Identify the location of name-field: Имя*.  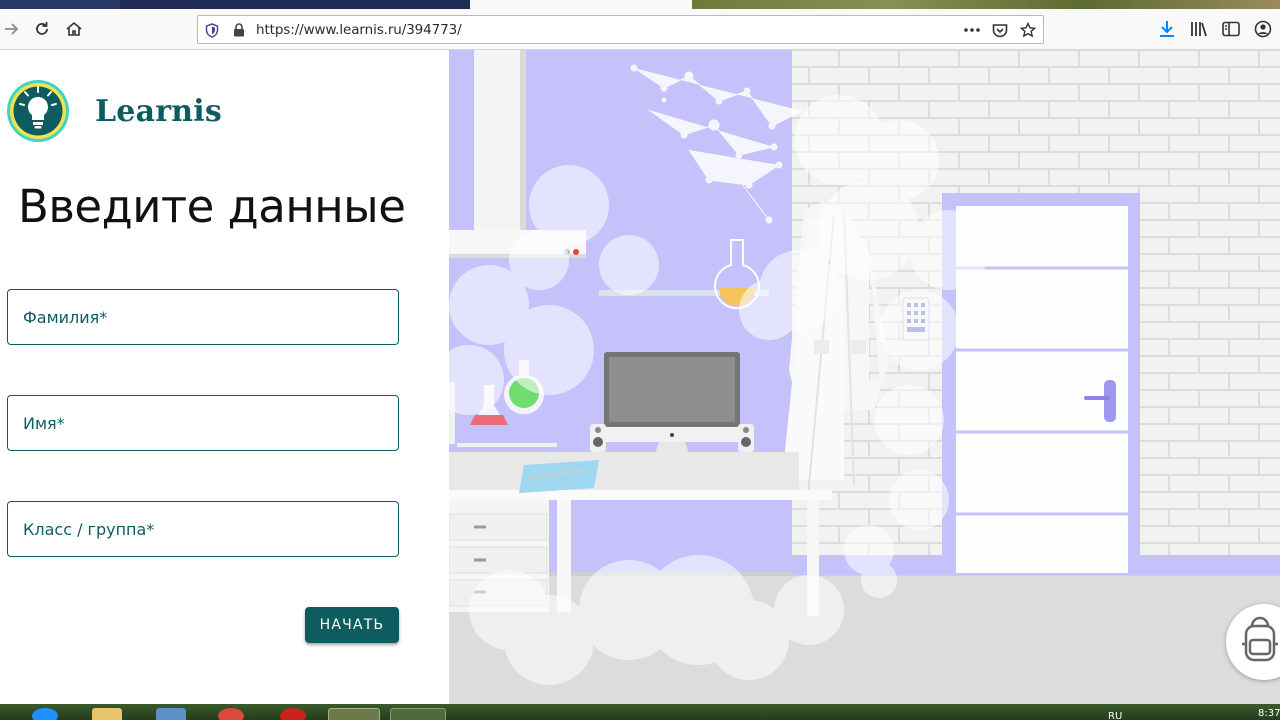
(203, 423).